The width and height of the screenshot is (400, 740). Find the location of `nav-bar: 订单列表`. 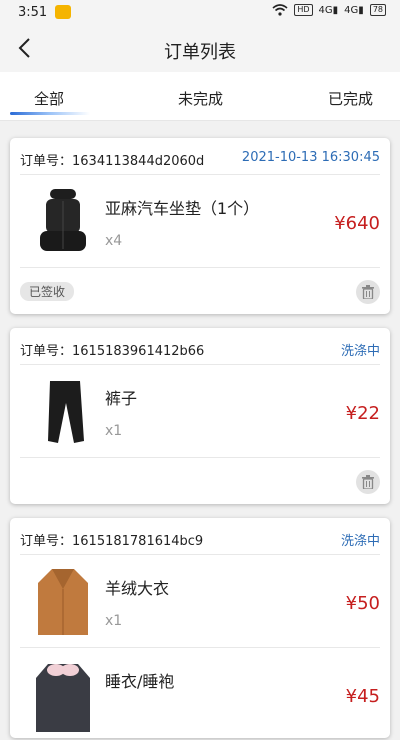

nav-bar: 订单列表 is located at coordinates (200, 49).